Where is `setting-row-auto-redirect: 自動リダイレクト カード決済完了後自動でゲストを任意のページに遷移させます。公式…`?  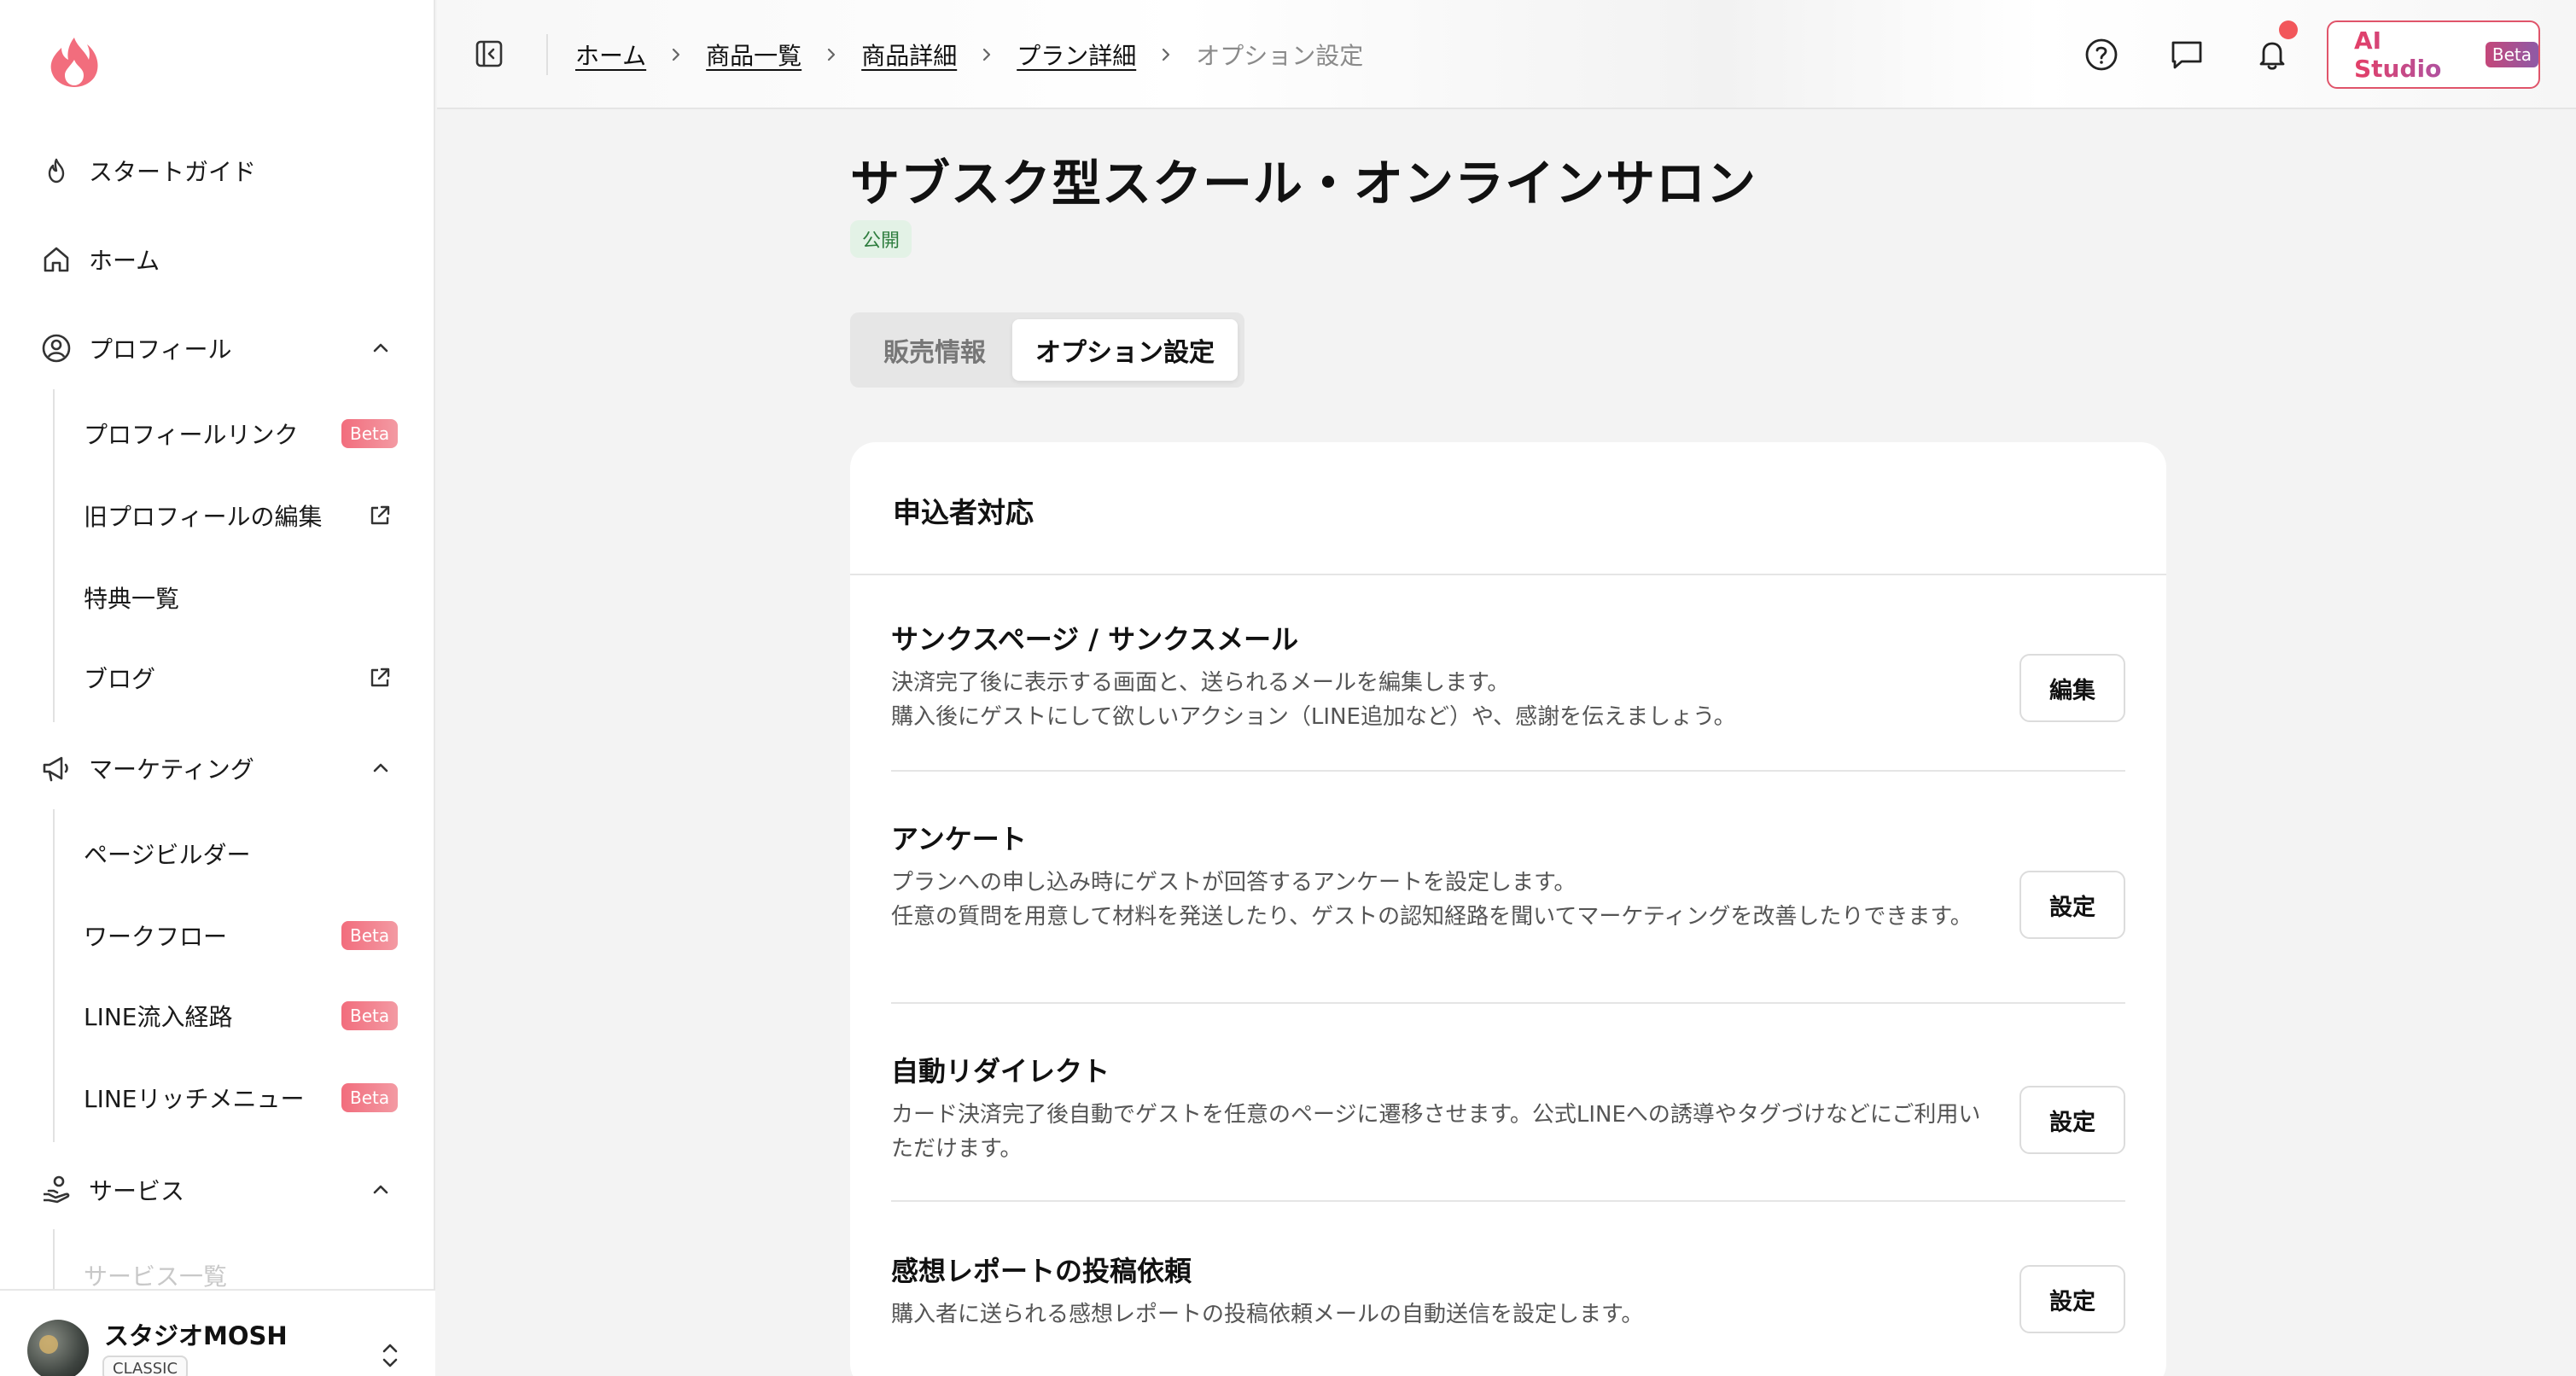
setting-row-auto-redirect: 自動リダイレクト カード決済完了後自動でゲストを任意のページに遷移させます。公式… is located at coordinates (1508, 1106).